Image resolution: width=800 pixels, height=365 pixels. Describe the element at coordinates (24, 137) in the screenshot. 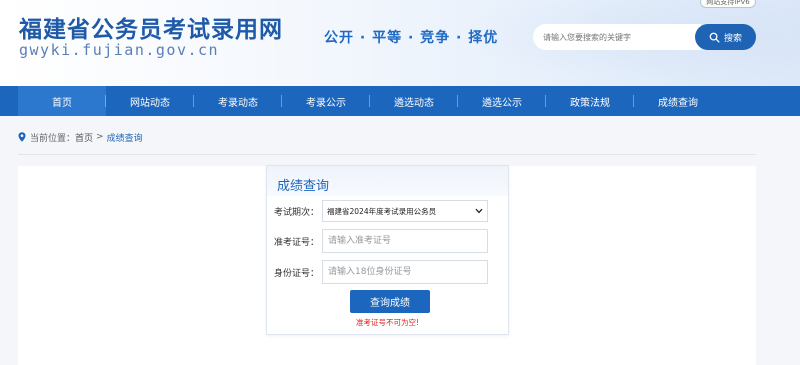

I see `location-pin-icon` at that location.